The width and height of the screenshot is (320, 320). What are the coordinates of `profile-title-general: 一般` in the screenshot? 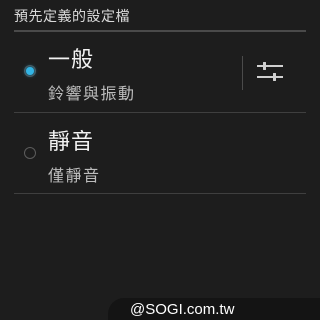 It's located at (71, 60).